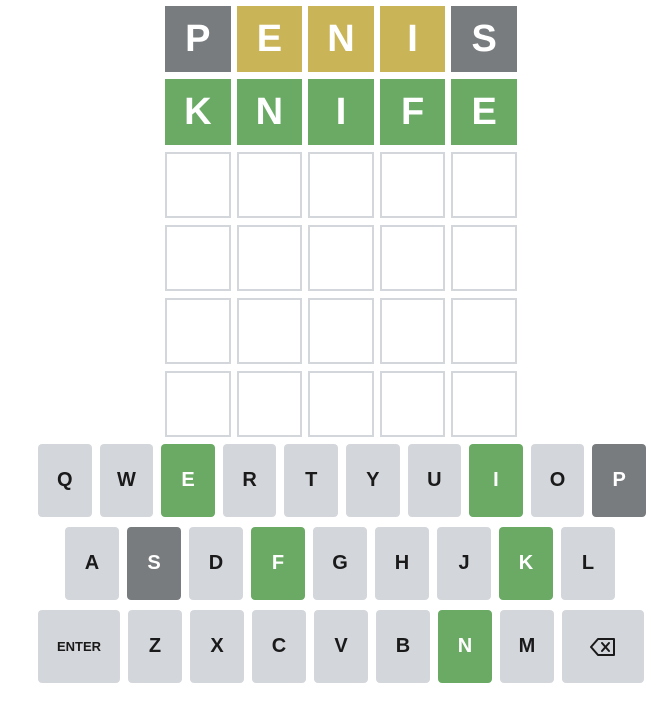  I want to click on backspace-key, so click(603, 646).